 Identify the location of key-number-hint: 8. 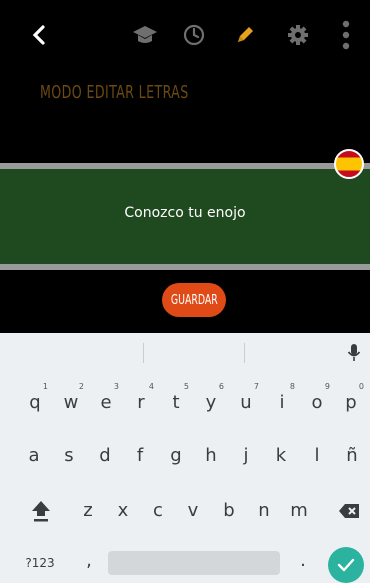
(292, 386).